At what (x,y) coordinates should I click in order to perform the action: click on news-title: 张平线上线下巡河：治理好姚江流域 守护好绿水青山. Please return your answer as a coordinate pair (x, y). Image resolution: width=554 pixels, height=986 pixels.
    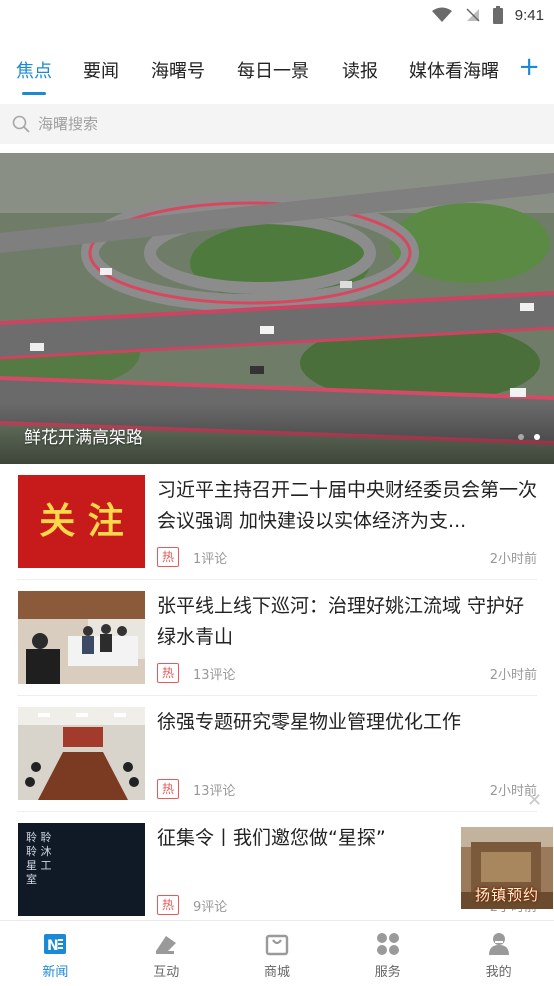
    Looking at the image, I should click on (341, 621).